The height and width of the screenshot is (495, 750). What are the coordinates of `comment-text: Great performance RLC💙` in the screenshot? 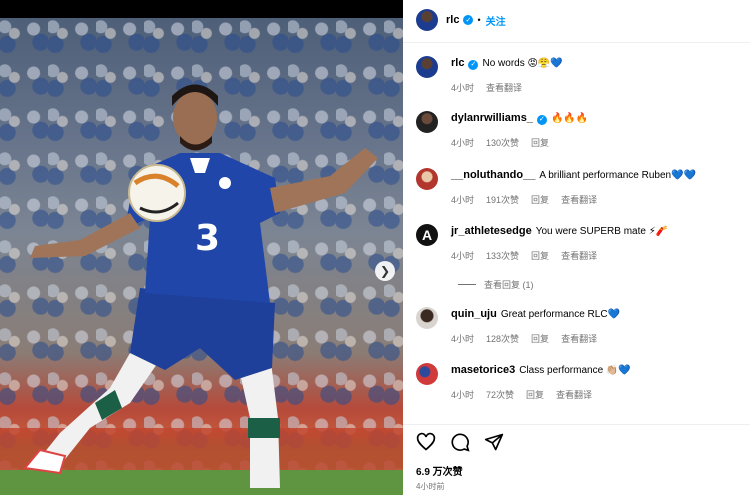 It's located at (560, 314).